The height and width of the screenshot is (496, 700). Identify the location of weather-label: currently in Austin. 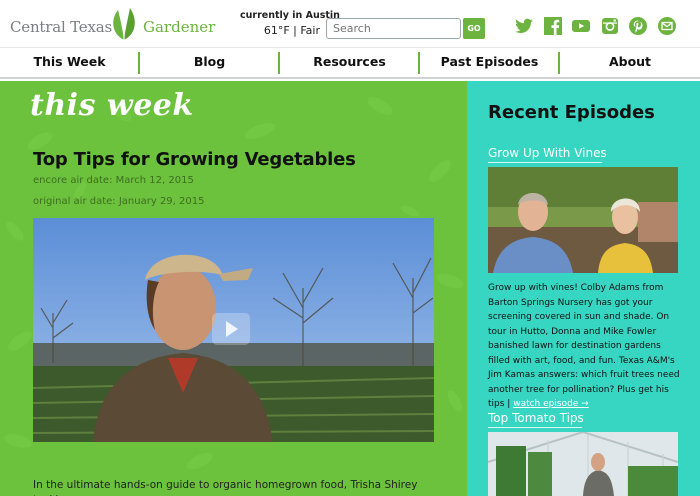
(290, 15).